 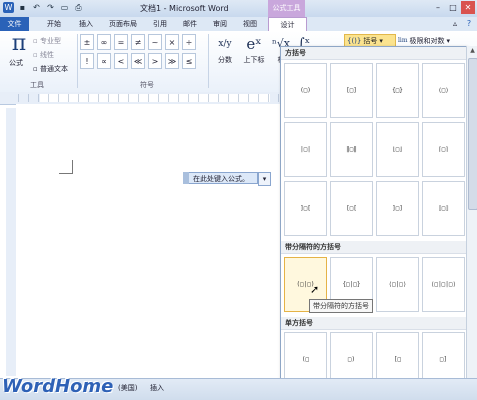 What do you see at coordinates (157, 388) in the screenshot?
I see `status-insert-mode: 插入` at bounding box center [157, 388].